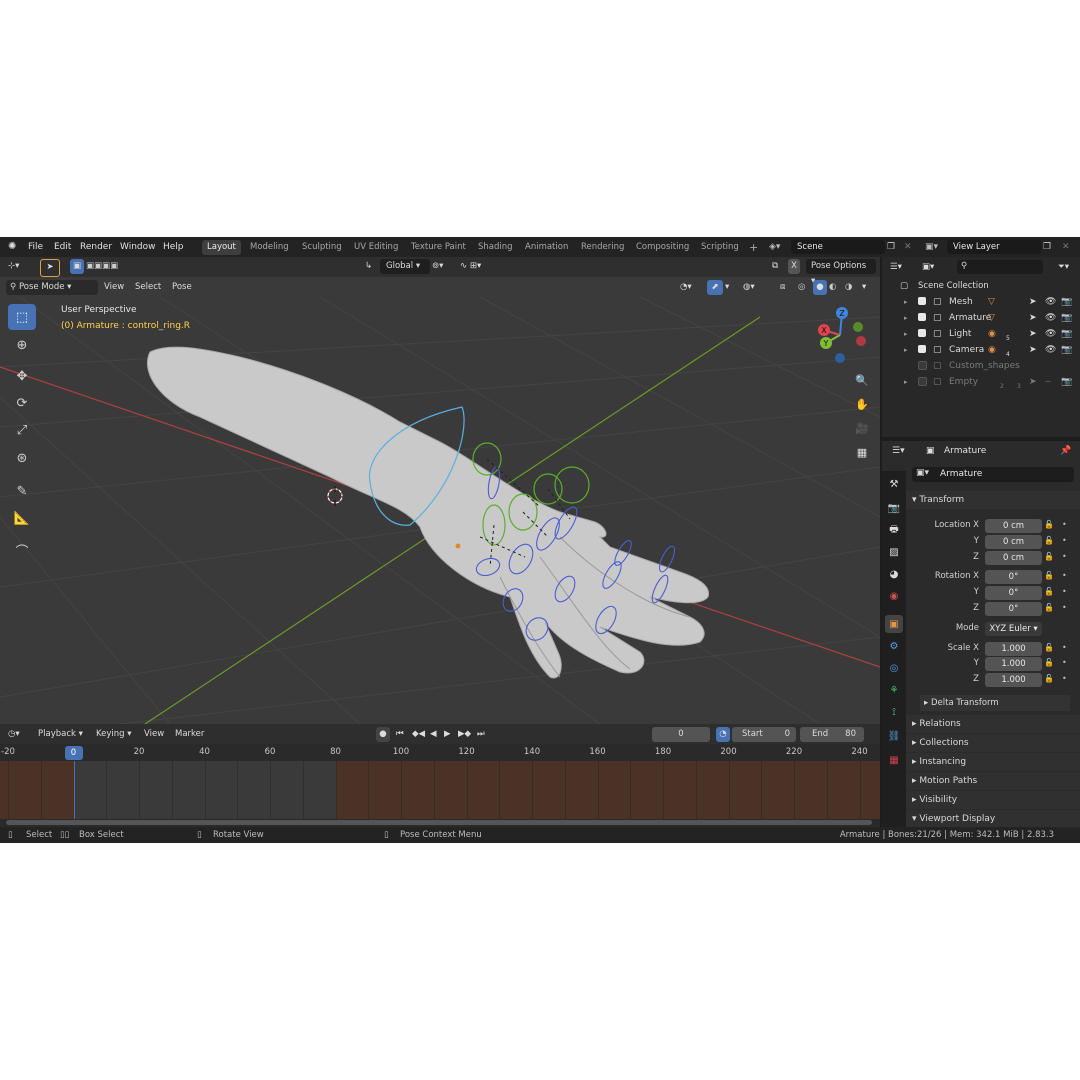 The image size is (1080, 1080). What do you see at coordinates (993, 743) in the screenshot?
I see `properties-section: ▸ Collections` at bounding box center [993, 743].